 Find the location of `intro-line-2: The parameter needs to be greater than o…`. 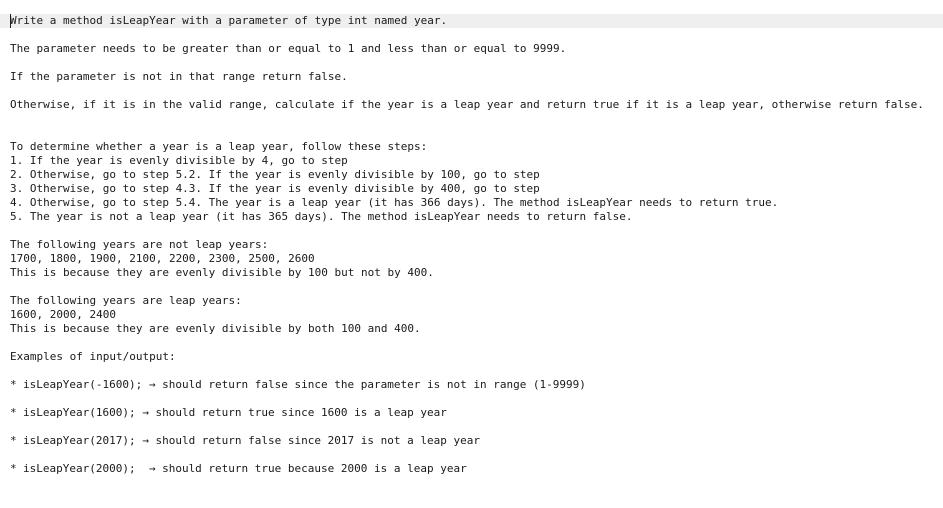

intro-line-2: The parameter needs to be greater than o… is located at coordinates (288, 49).